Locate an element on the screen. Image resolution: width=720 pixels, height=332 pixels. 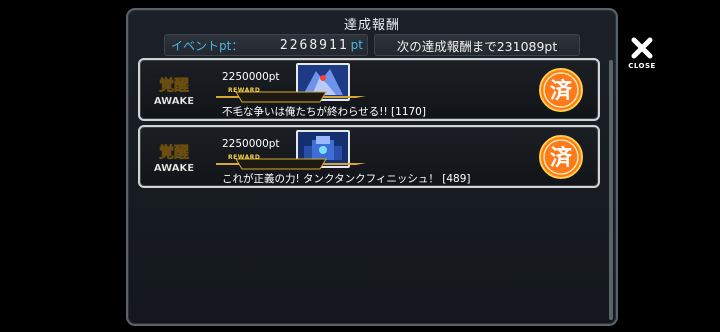
scrollbar-thumb is located at coordinates (611, 190).